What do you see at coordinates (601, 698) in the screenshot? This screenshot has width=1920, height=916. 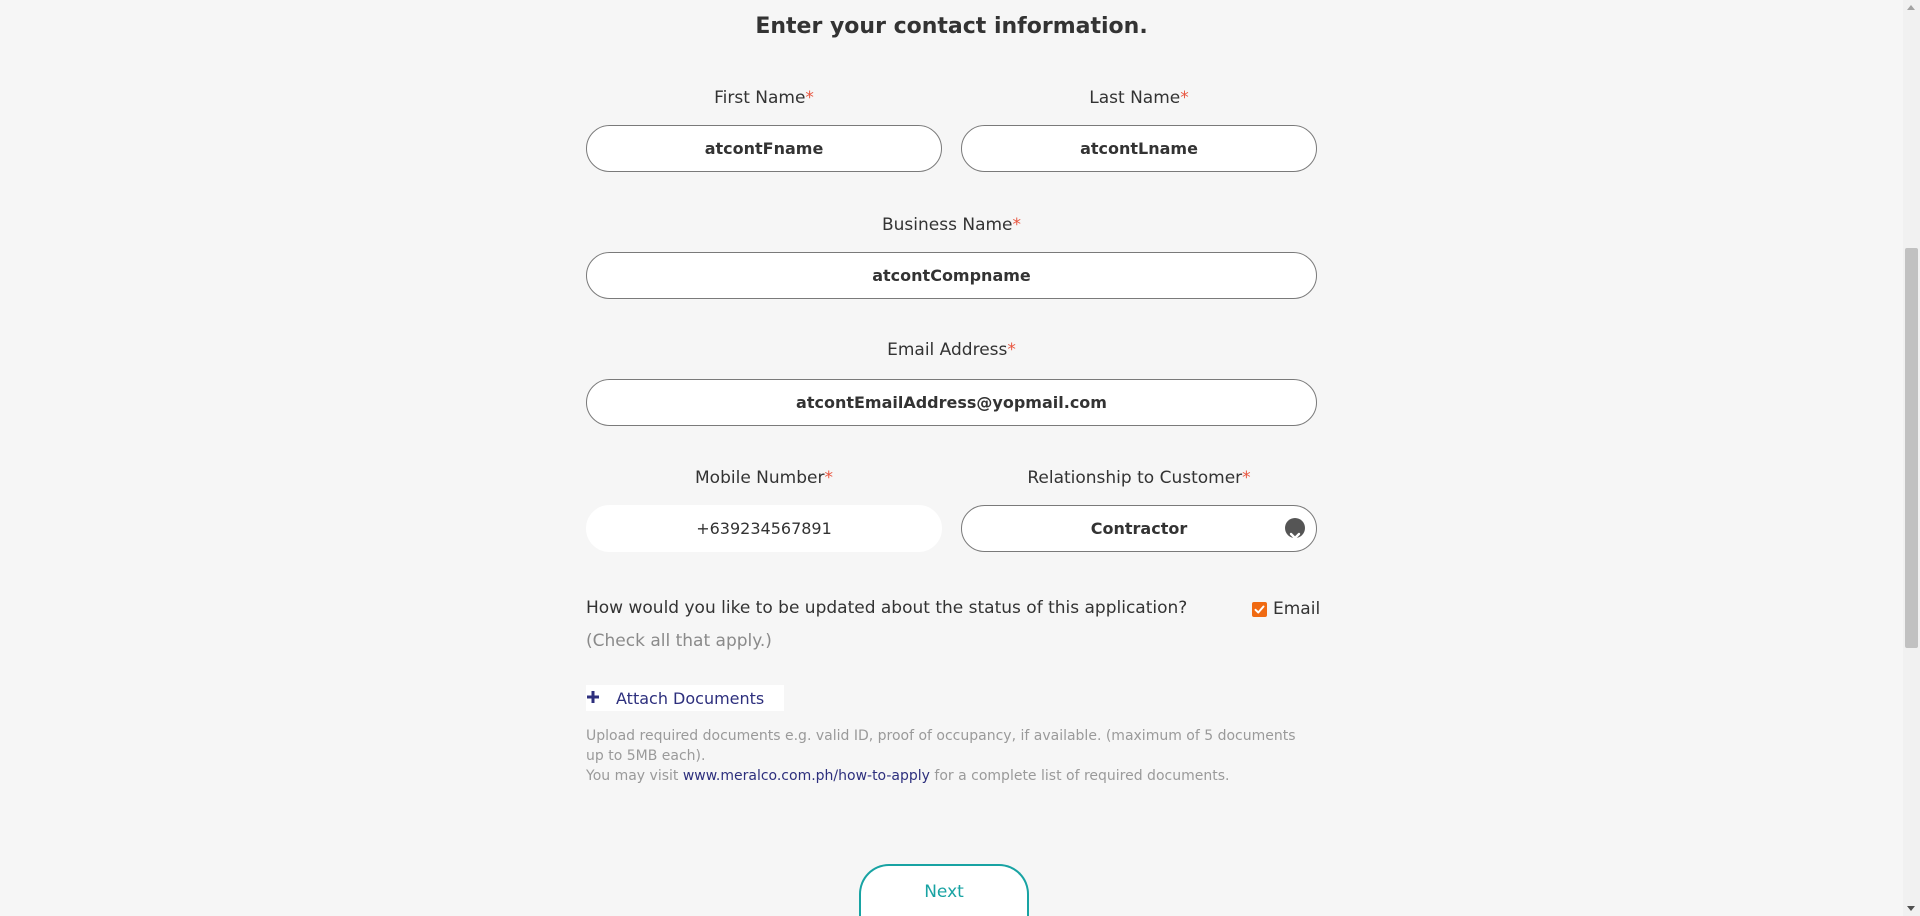 I see `plus-icon` at bounding box center [601, 698].